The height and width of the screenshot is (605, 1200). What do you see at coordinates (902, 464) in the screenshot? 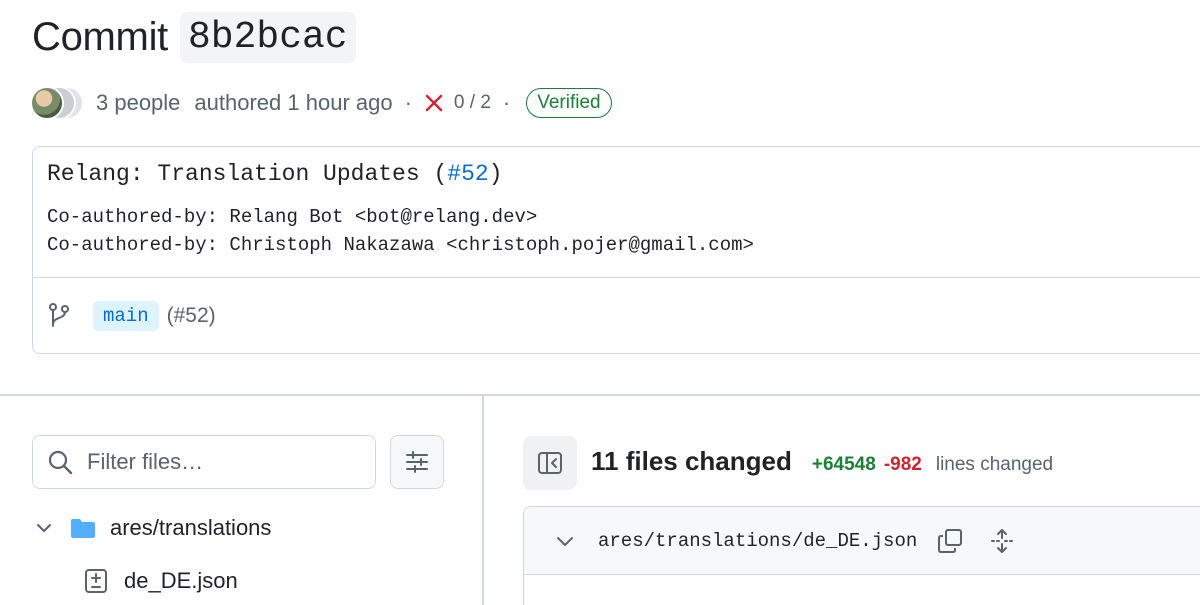
I see `deletions-count: -982` at bounding box center [902, 464].